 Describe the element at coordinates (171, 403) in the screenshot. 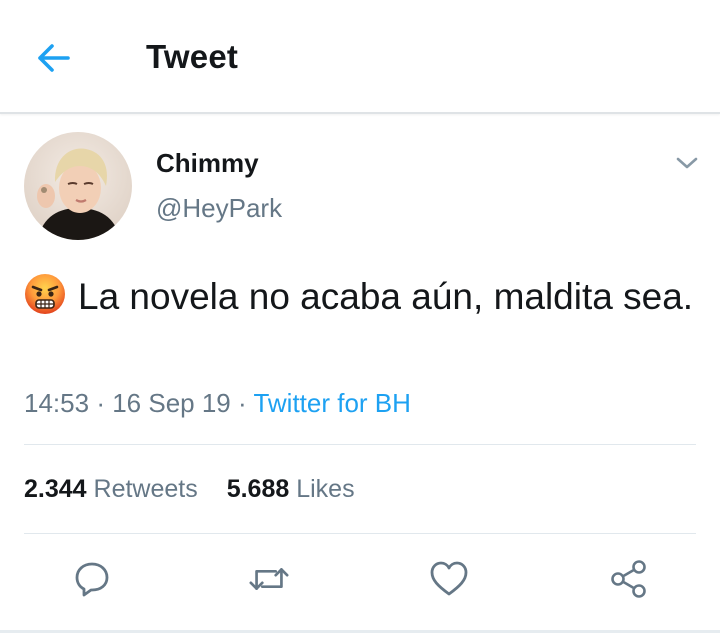

I see `tweet-date: 16 Sep 19` at that location.